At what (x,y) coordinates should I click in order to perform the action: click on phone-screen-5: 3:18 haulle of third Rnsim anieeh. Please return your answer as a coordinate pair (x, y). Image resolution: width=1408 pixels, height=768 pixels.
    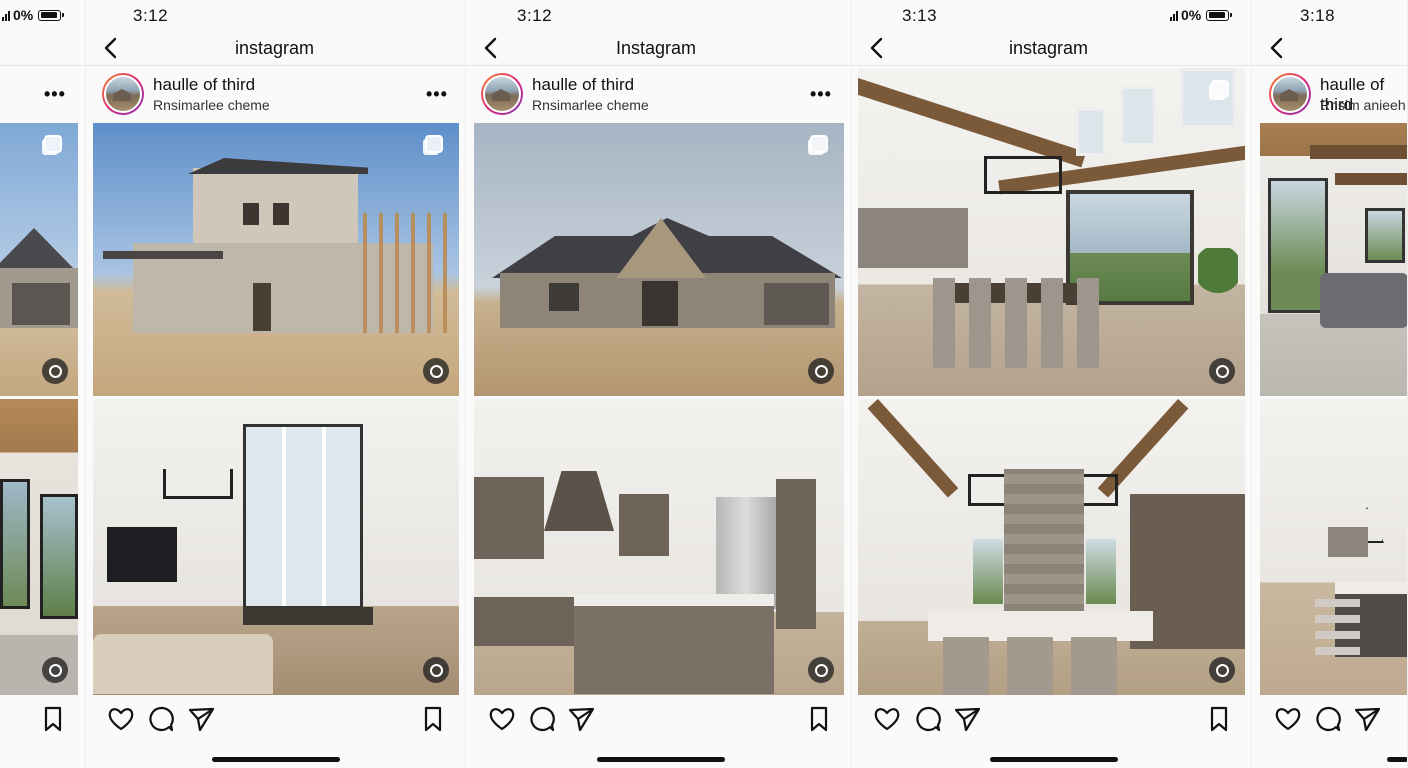
    Looking at the image, I should click on (1330, 384).